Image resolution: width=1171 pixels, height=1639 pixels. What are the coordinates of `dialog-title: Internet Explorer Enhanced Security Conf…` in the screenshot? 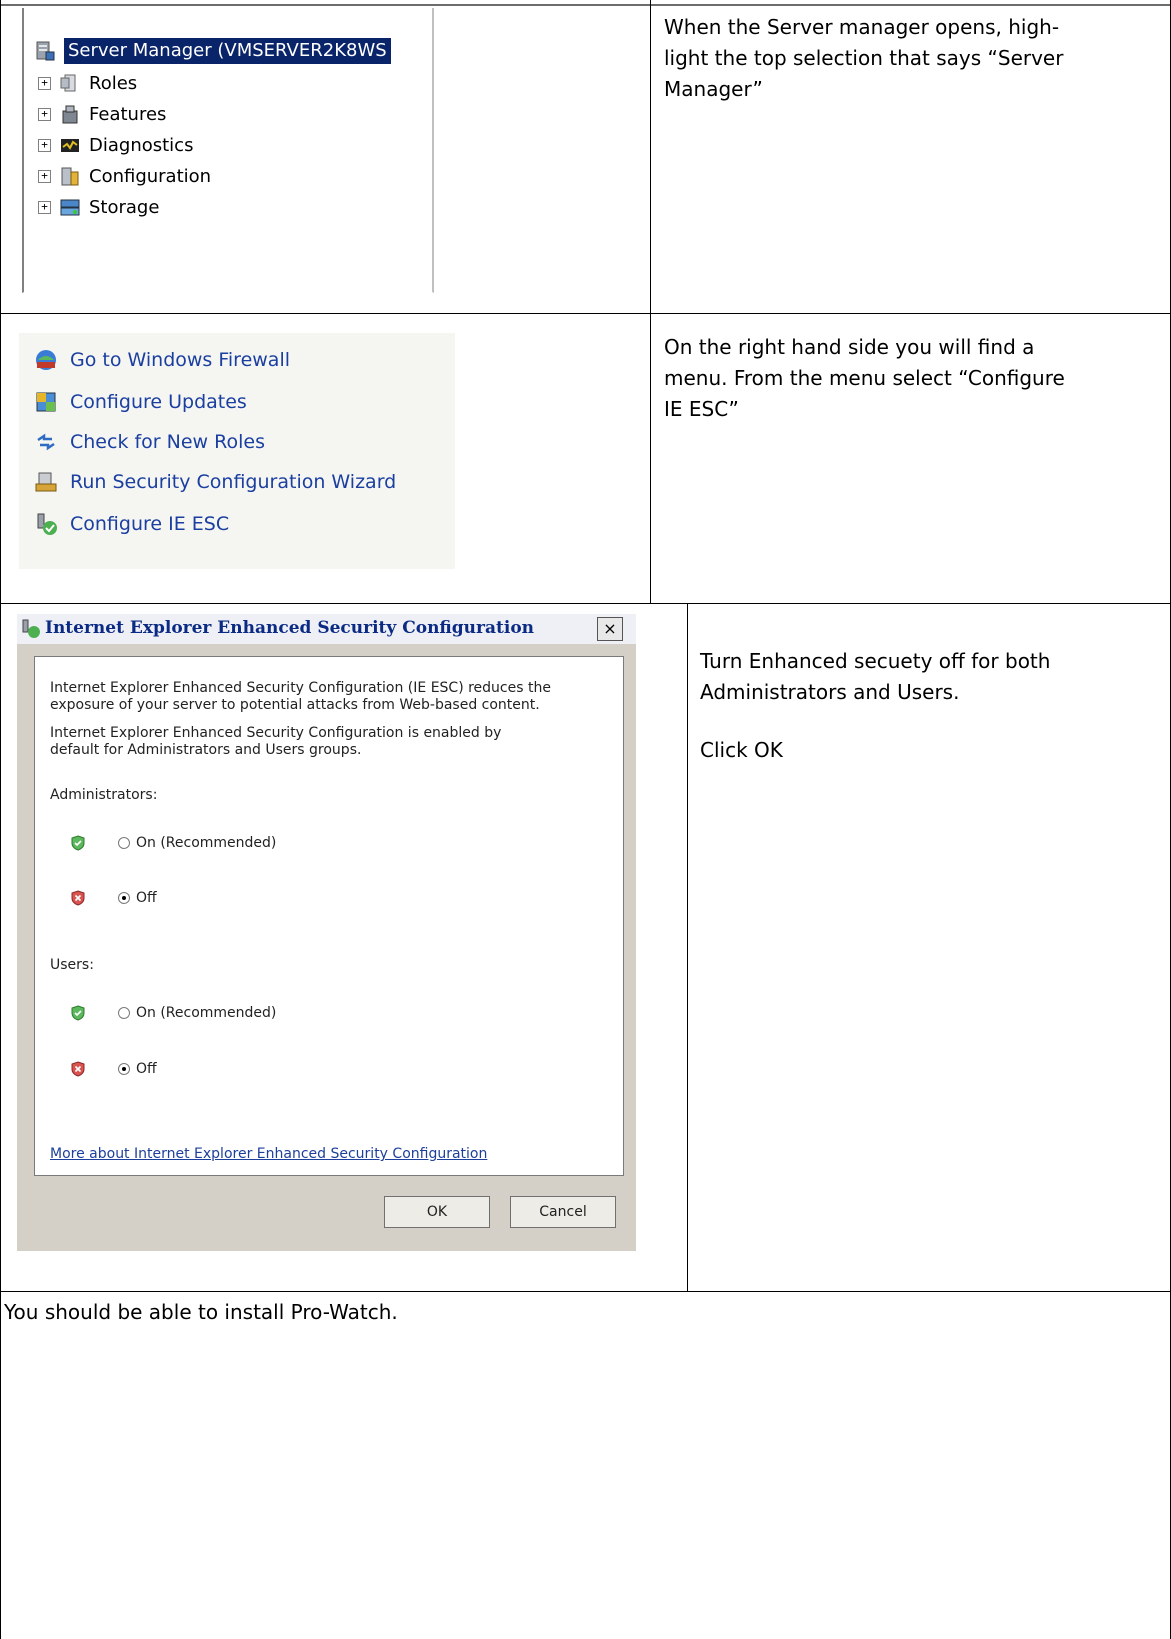 It's located at (290, 628).